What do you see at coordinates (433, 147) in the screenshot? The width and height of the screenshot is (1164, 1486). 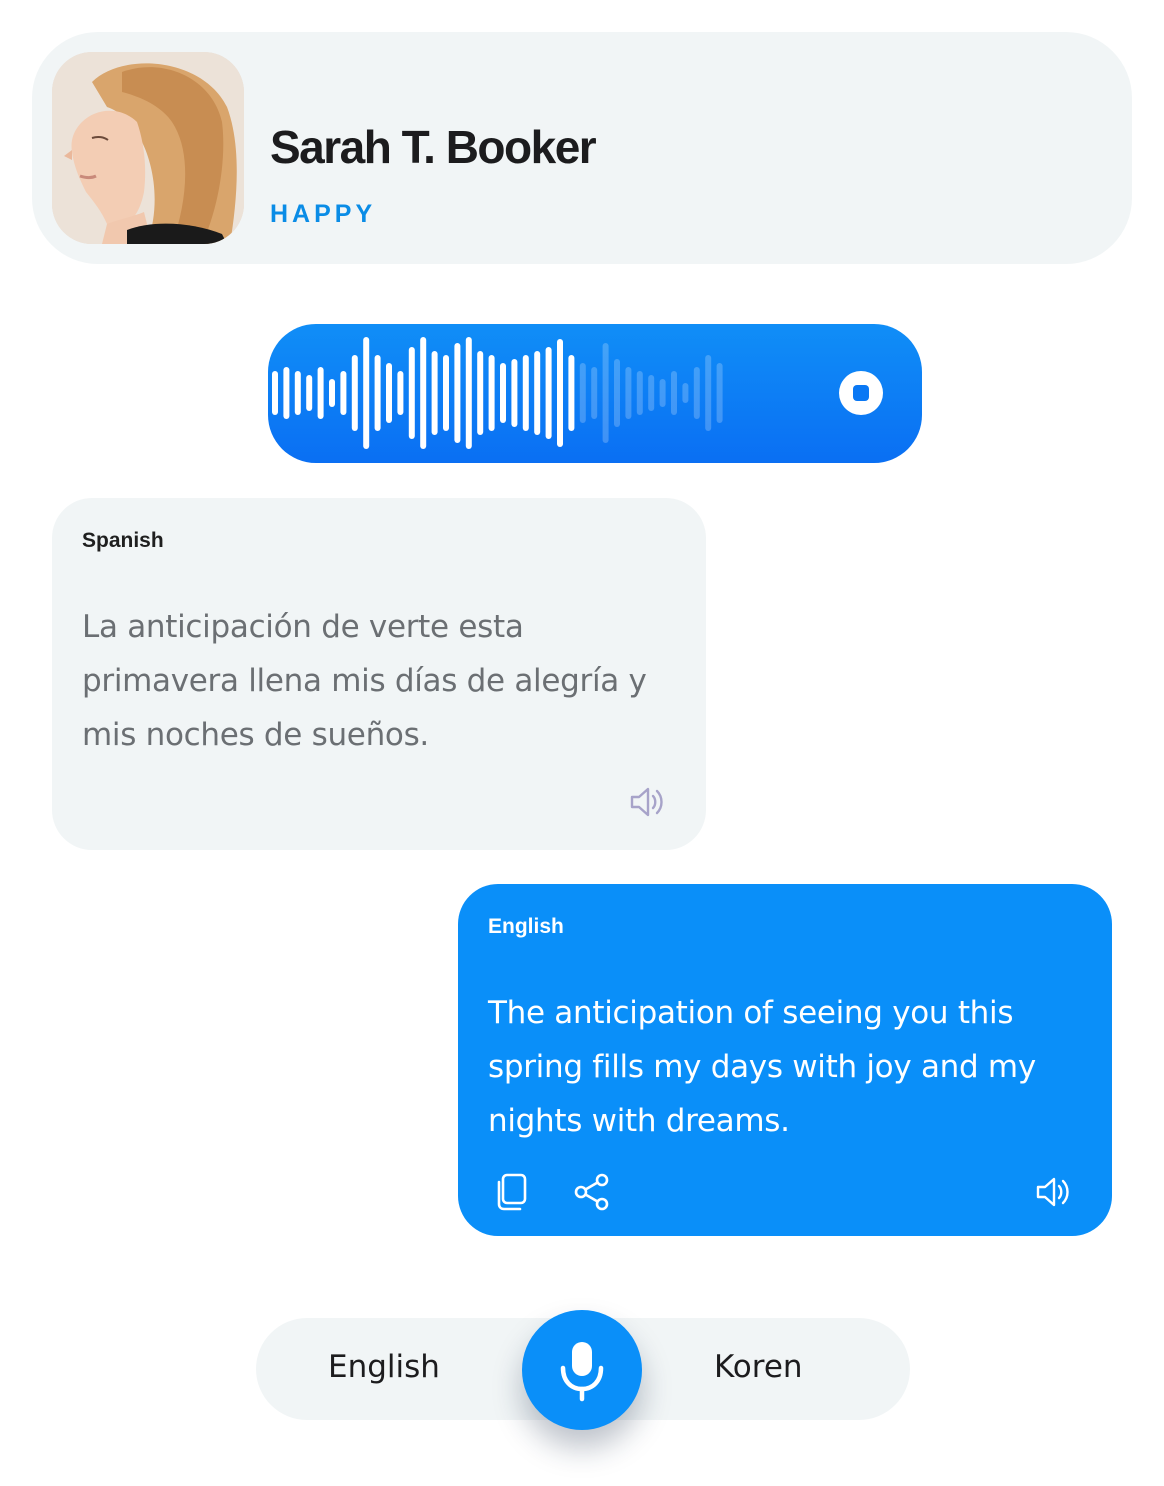 I see `profile-name: Sarah T. Booker` at bounding box center [433, 147].